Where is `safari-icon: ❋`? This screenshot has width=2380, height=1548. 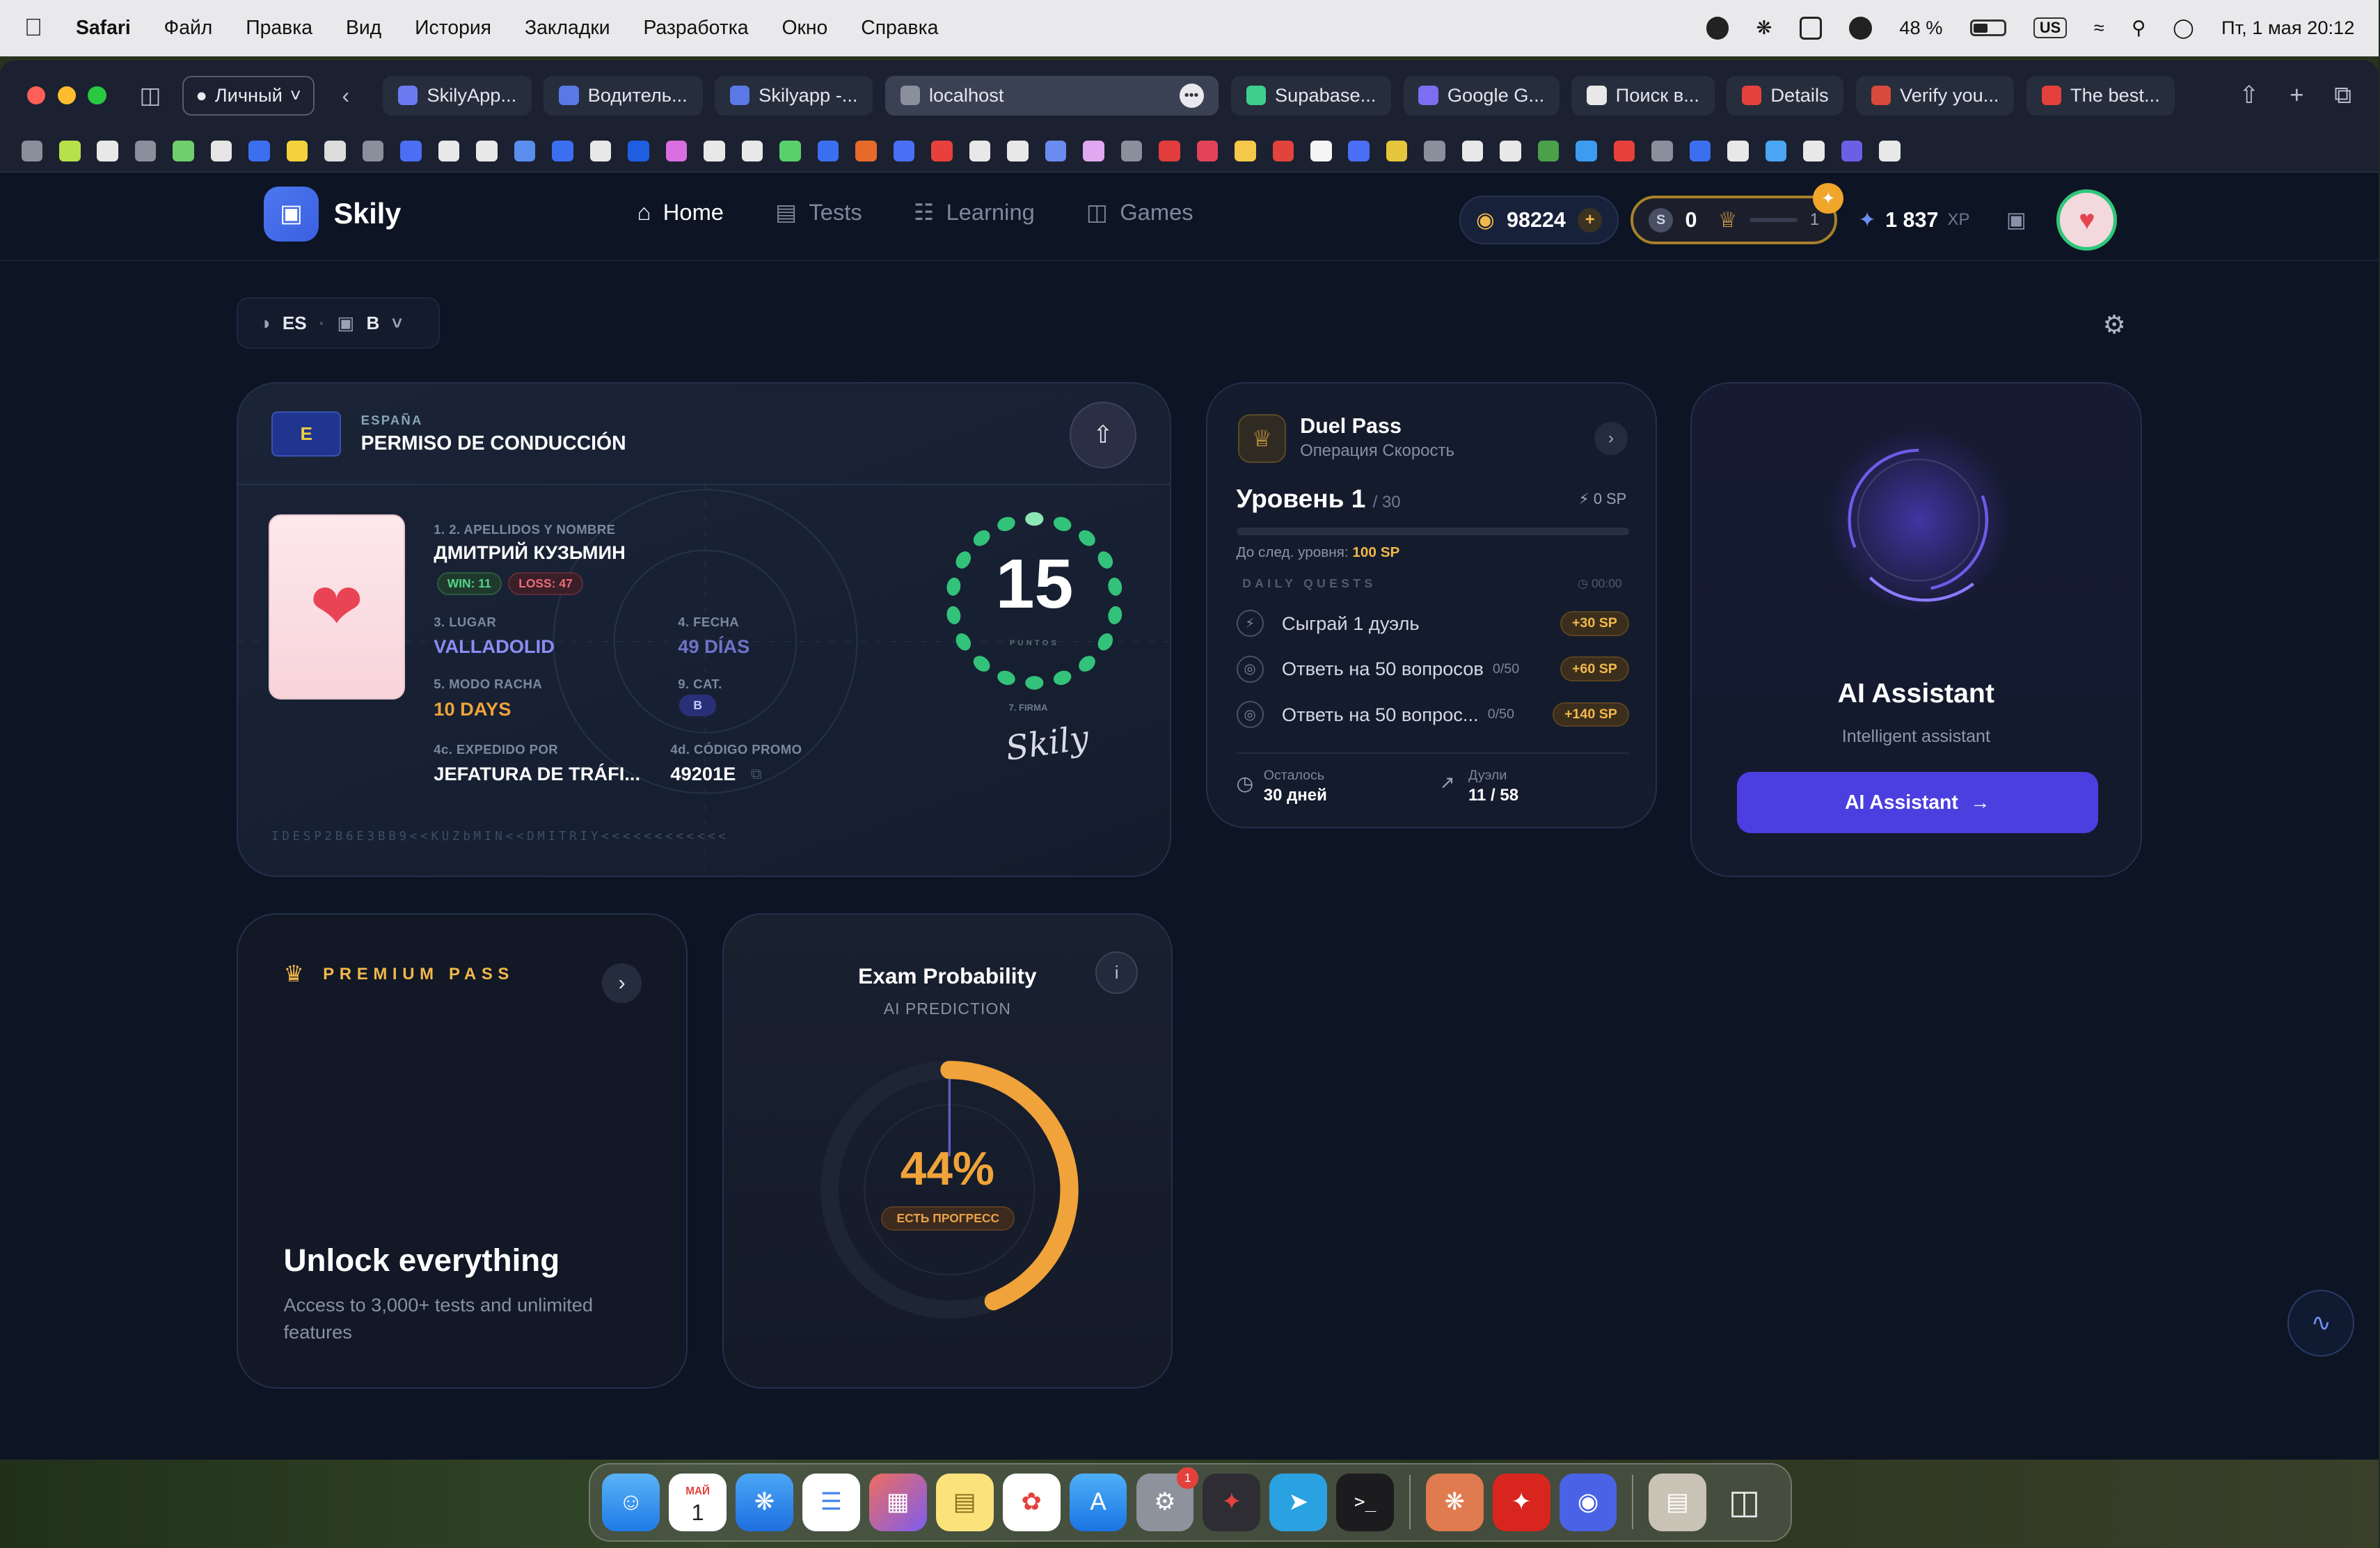
safari-icon: ❋ is located at coordinates (764, 1502).